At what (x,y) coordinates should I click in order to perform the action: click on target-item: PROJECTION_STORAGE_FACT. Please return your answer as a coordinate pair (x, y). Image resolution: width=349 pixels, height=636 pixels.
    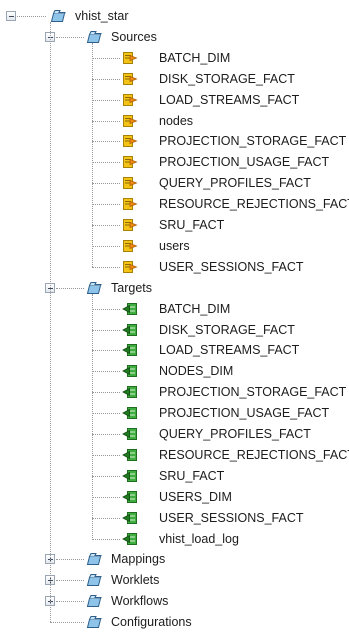
    Looking at the image, I should click on (252, 392).